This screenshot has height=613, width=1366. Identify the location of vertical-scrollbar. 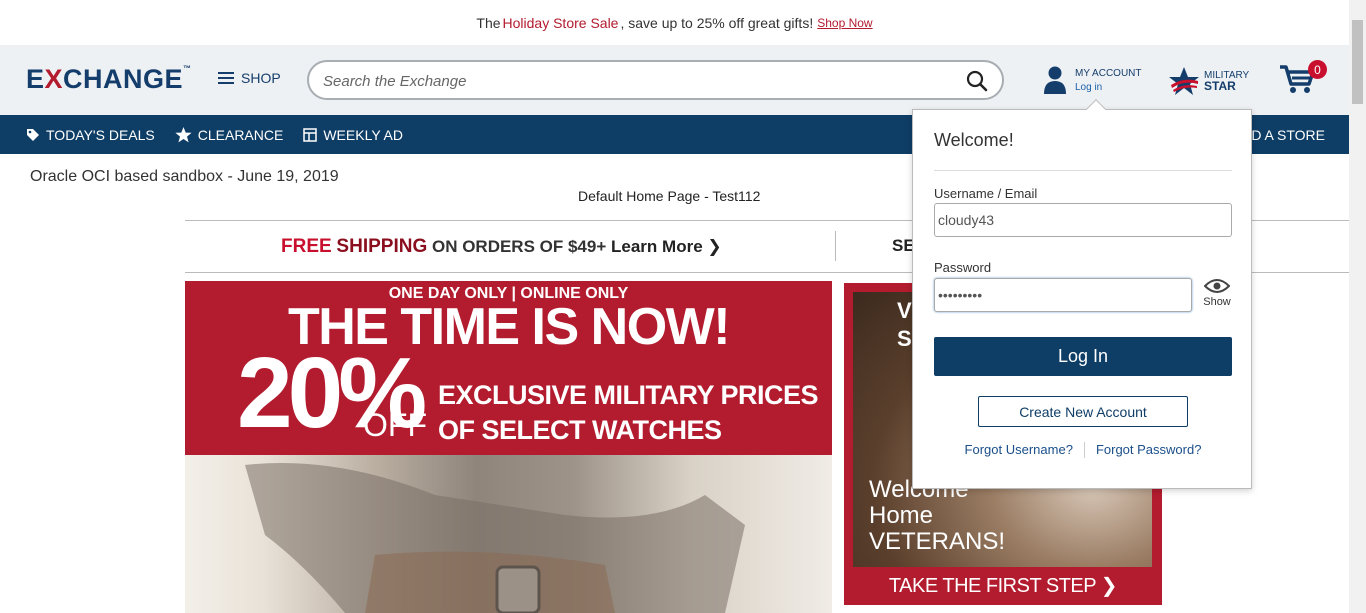
(1357, 306).